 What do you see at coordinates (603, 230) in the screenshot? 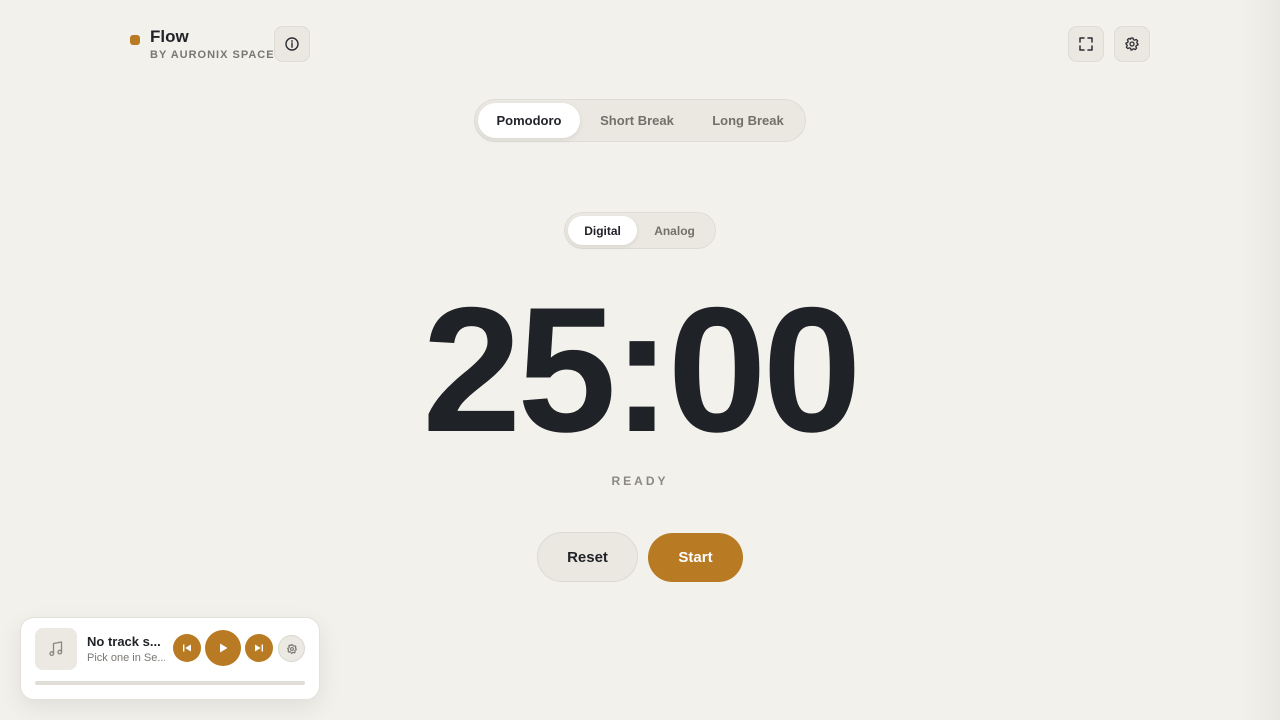
I see `tab-digital: Digital` at bounding box center [603, 230].